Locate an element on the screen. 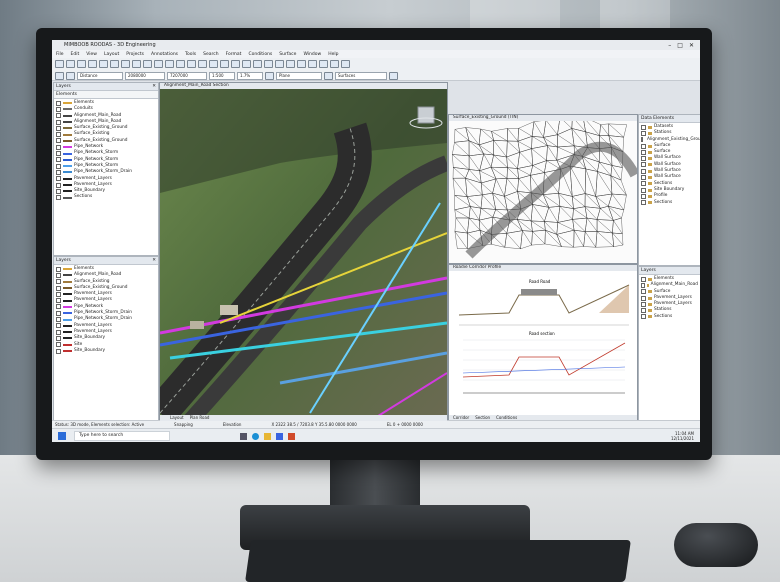 The height and width of the screenshot is (582, 780). render-icon is located at coordinates (334, 64).